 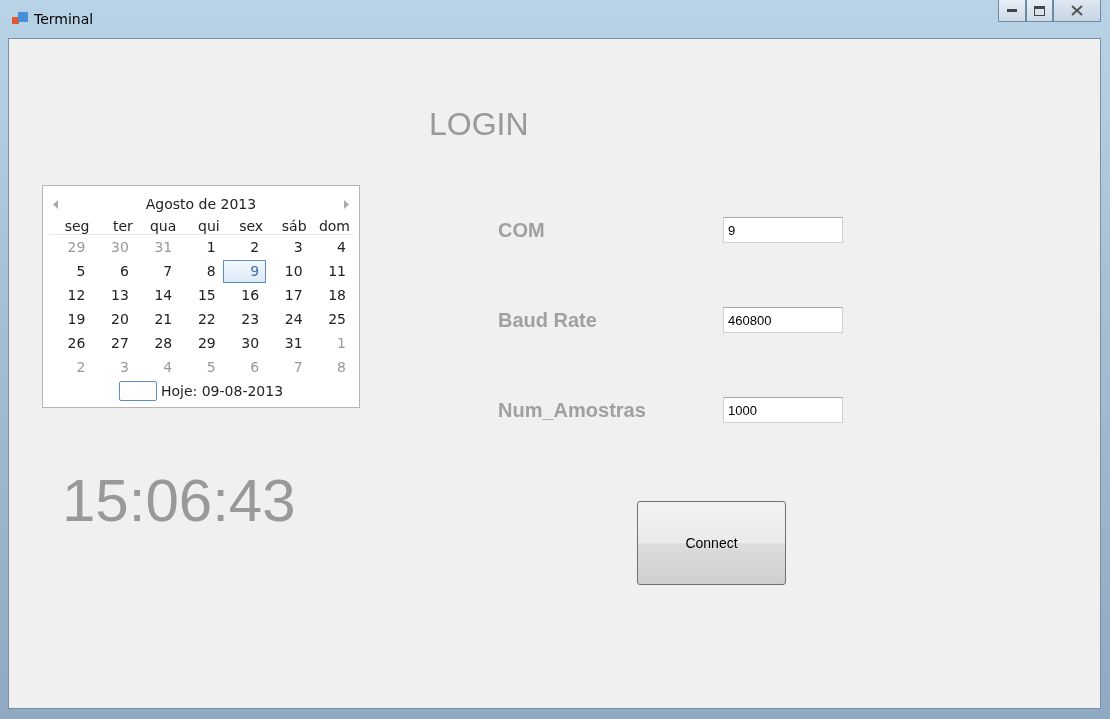 I want to click on calendar-day: 14, so click(x=157, y=295).